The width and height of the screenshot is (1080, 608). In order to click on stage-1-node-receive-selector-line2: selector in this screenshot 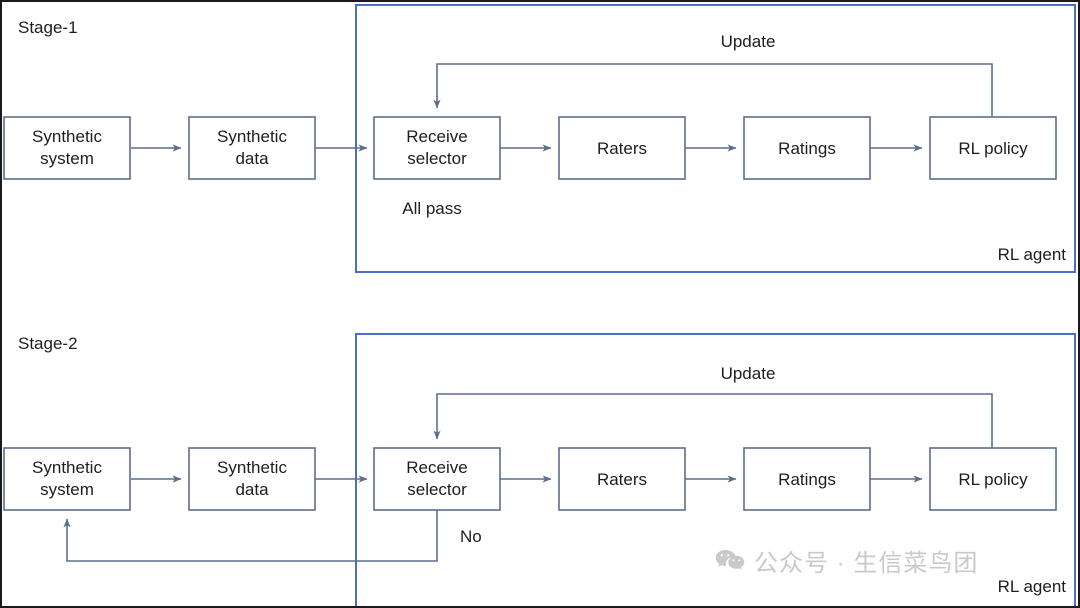, I will do `click(437, 158)`.